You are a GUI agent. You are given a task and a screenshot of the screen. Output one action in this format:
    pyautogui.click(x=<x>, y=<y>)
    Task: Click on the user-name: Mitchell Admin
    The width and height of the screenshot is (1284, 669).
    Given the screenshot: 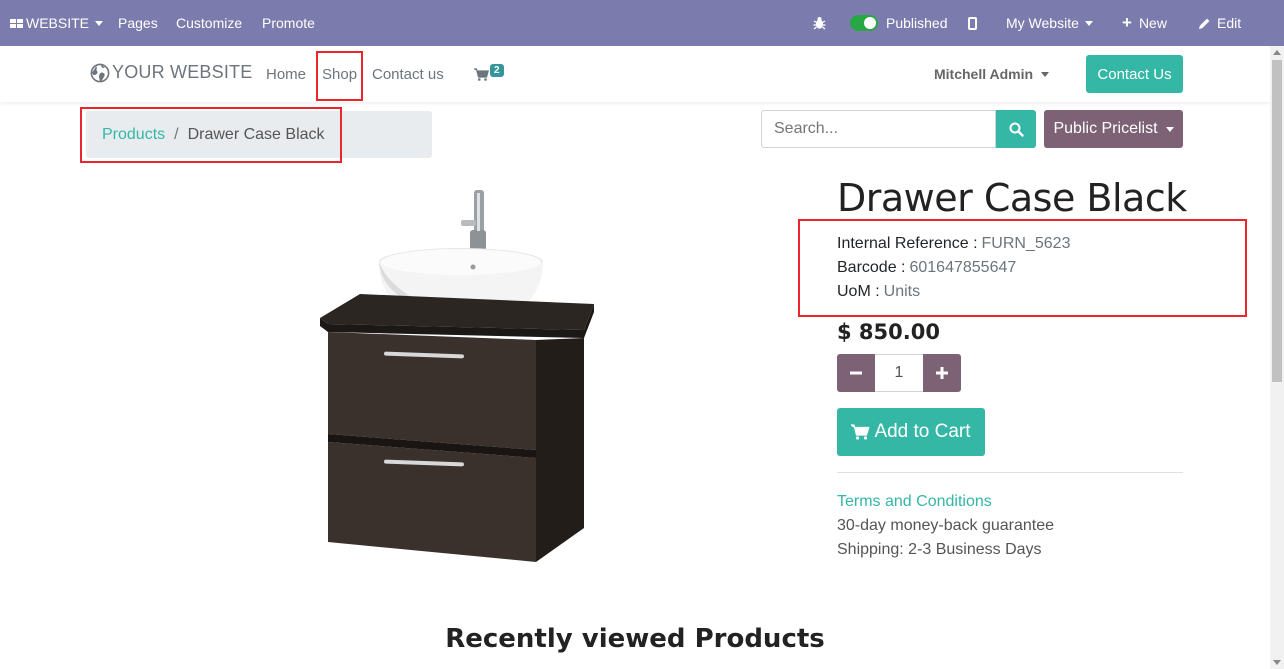 What is the action you would take?
    pyautogui.click(x=984, y=74)
    